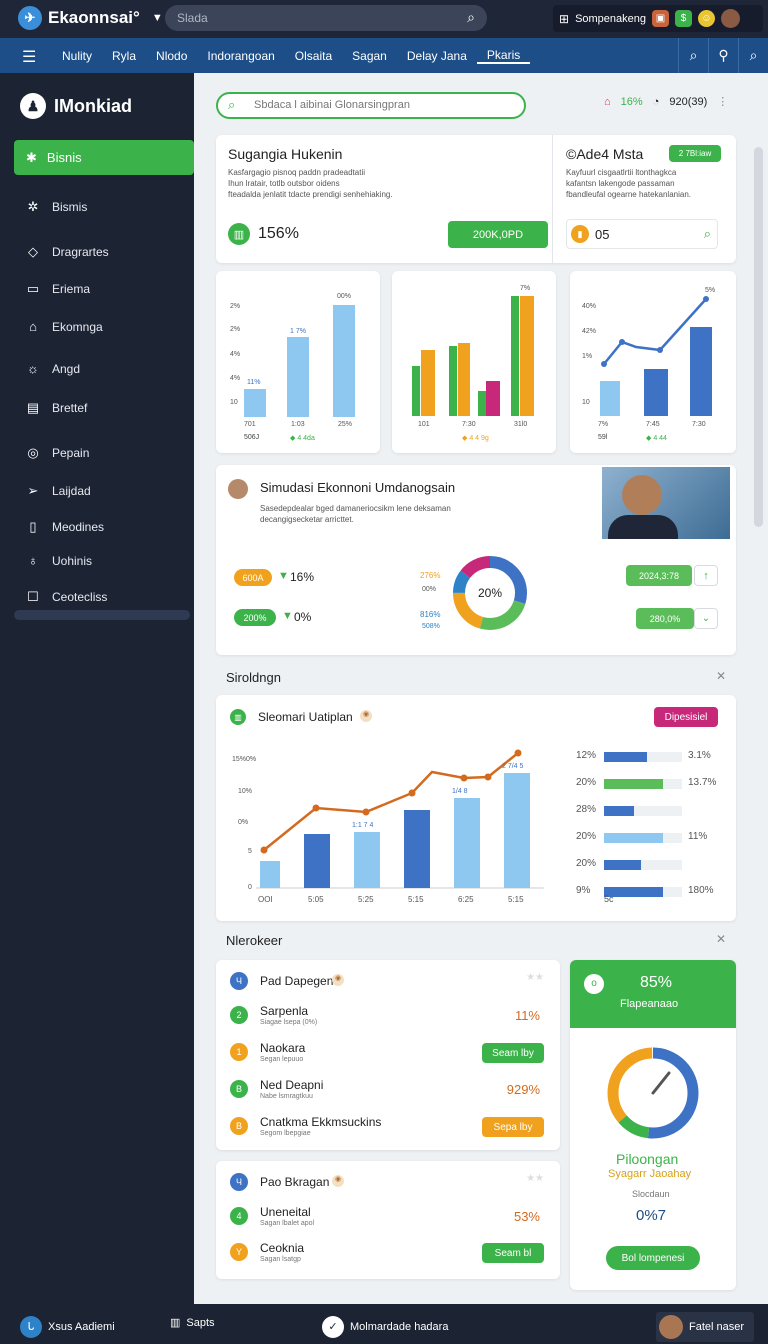 The image size is (768, 1344). I want to click on sidebar-item: ▯ Meodines, so click(64, 527).